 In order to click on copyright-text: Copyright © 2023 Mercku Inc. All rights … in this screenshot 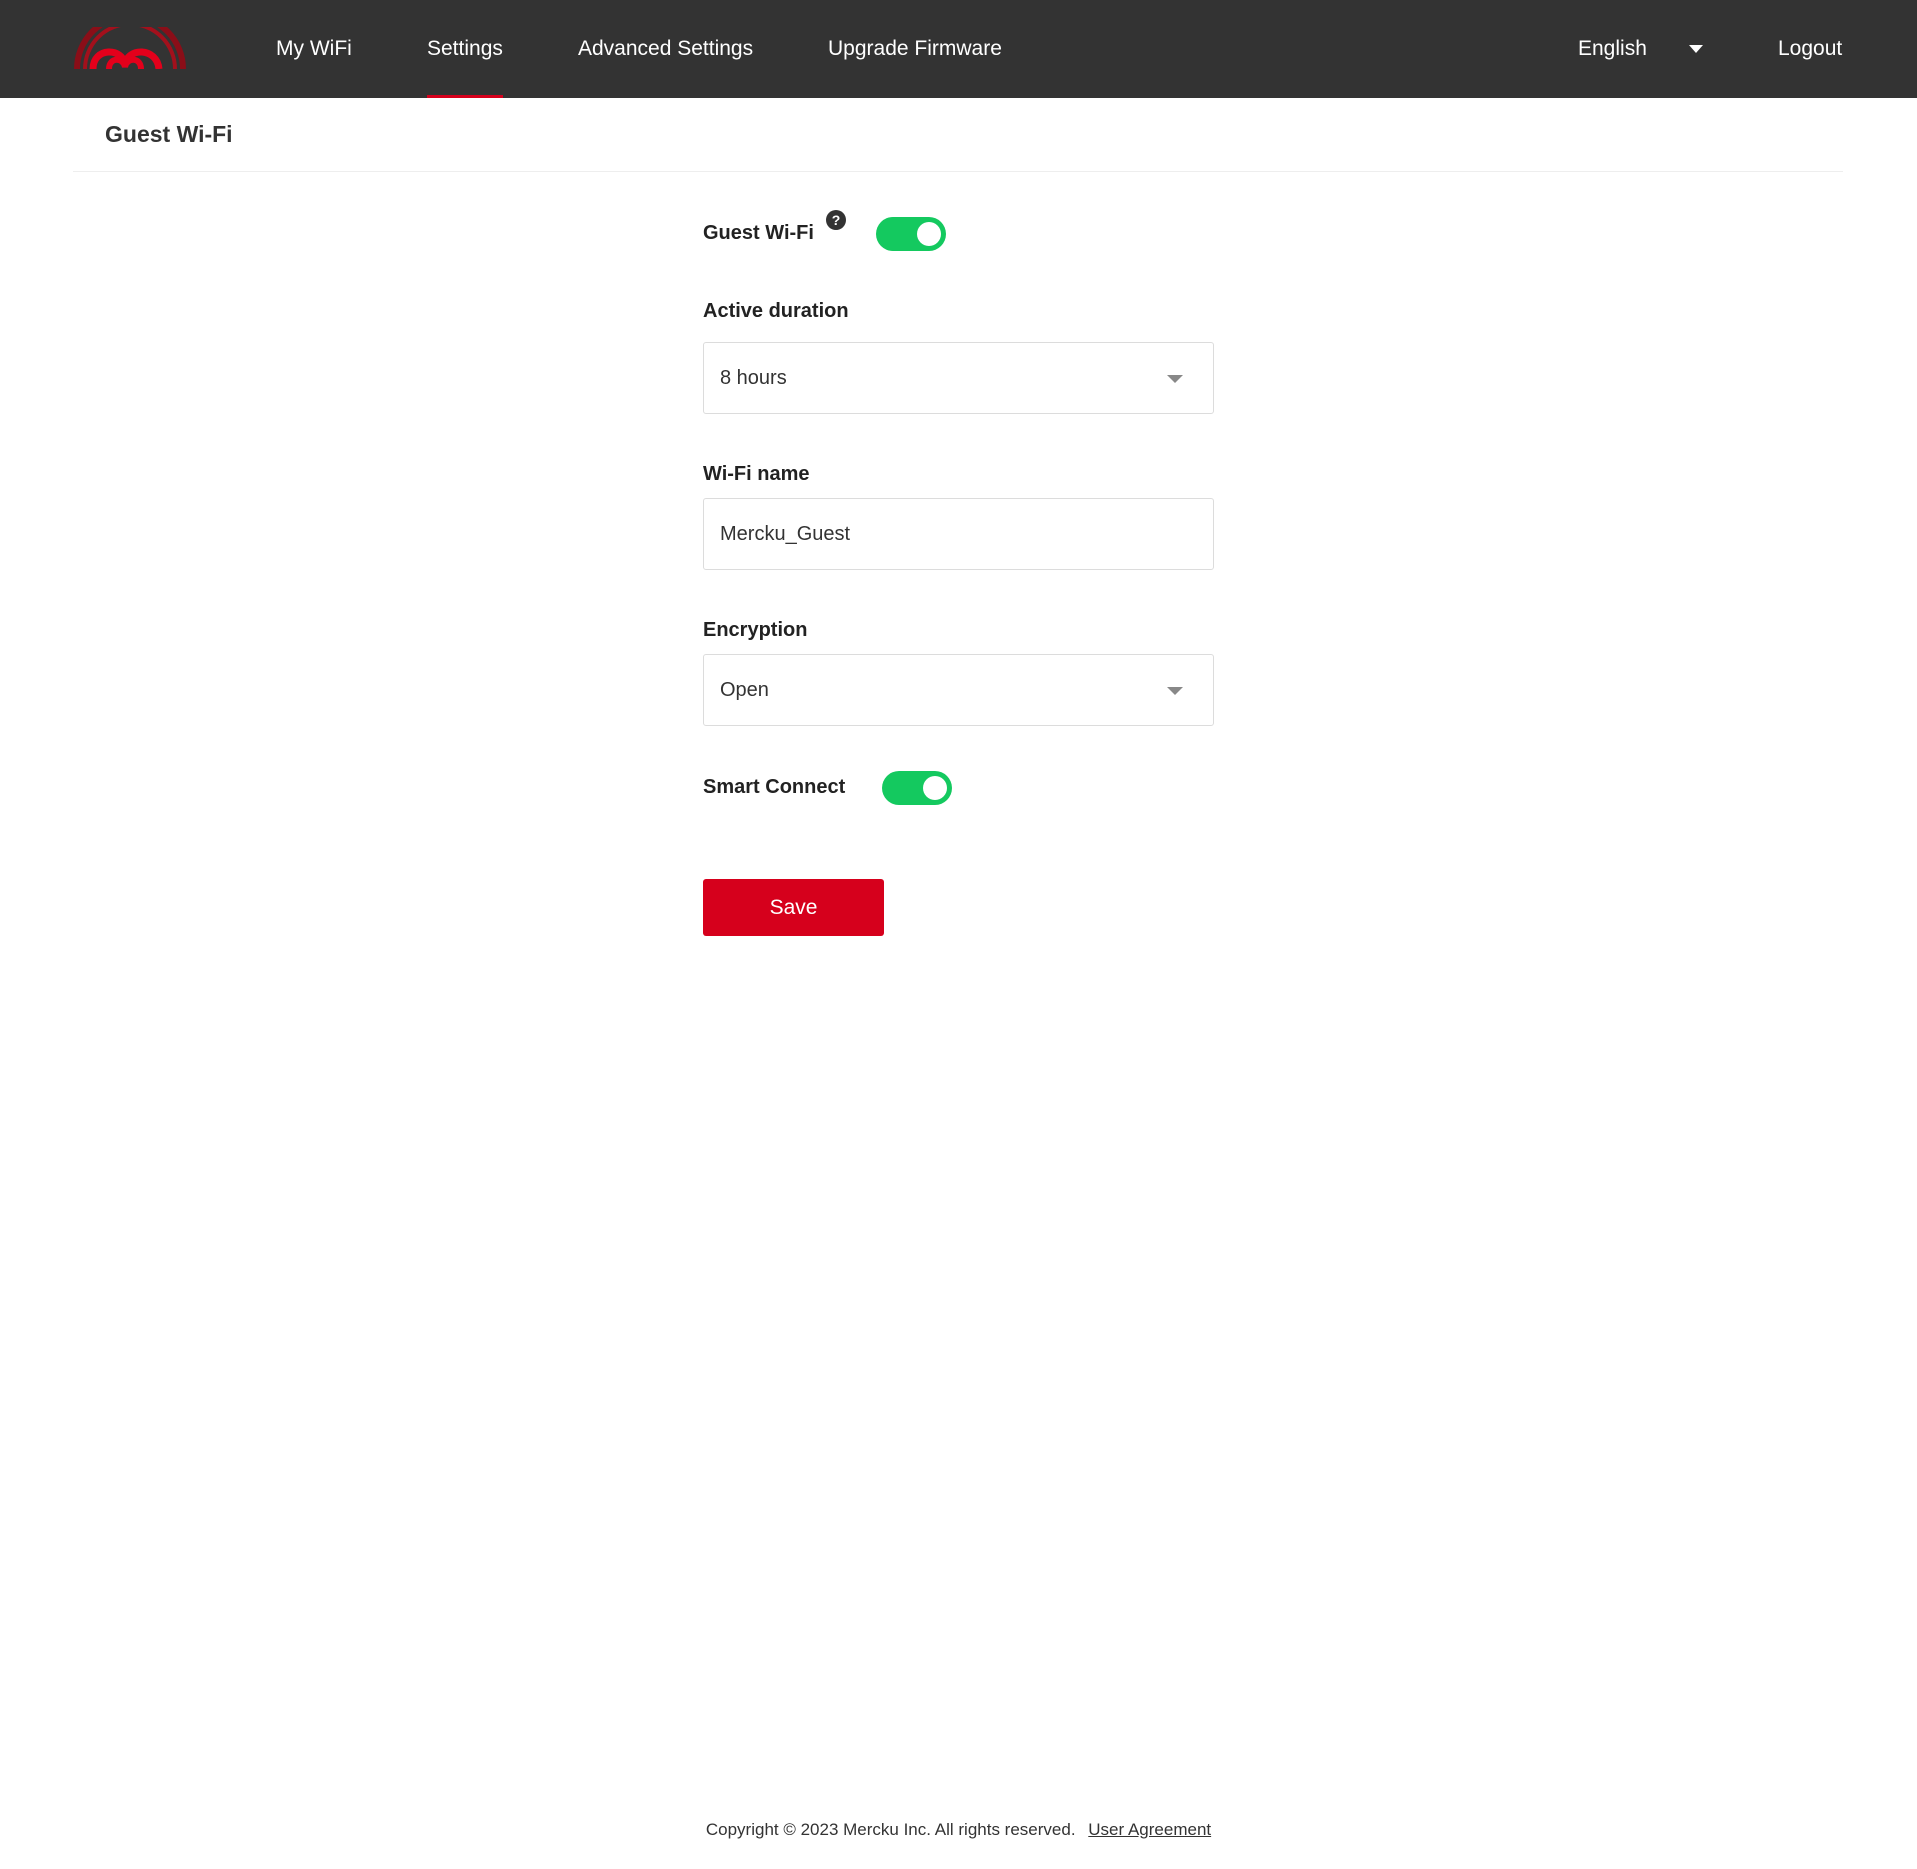, I will do `click(890, 1829)`.